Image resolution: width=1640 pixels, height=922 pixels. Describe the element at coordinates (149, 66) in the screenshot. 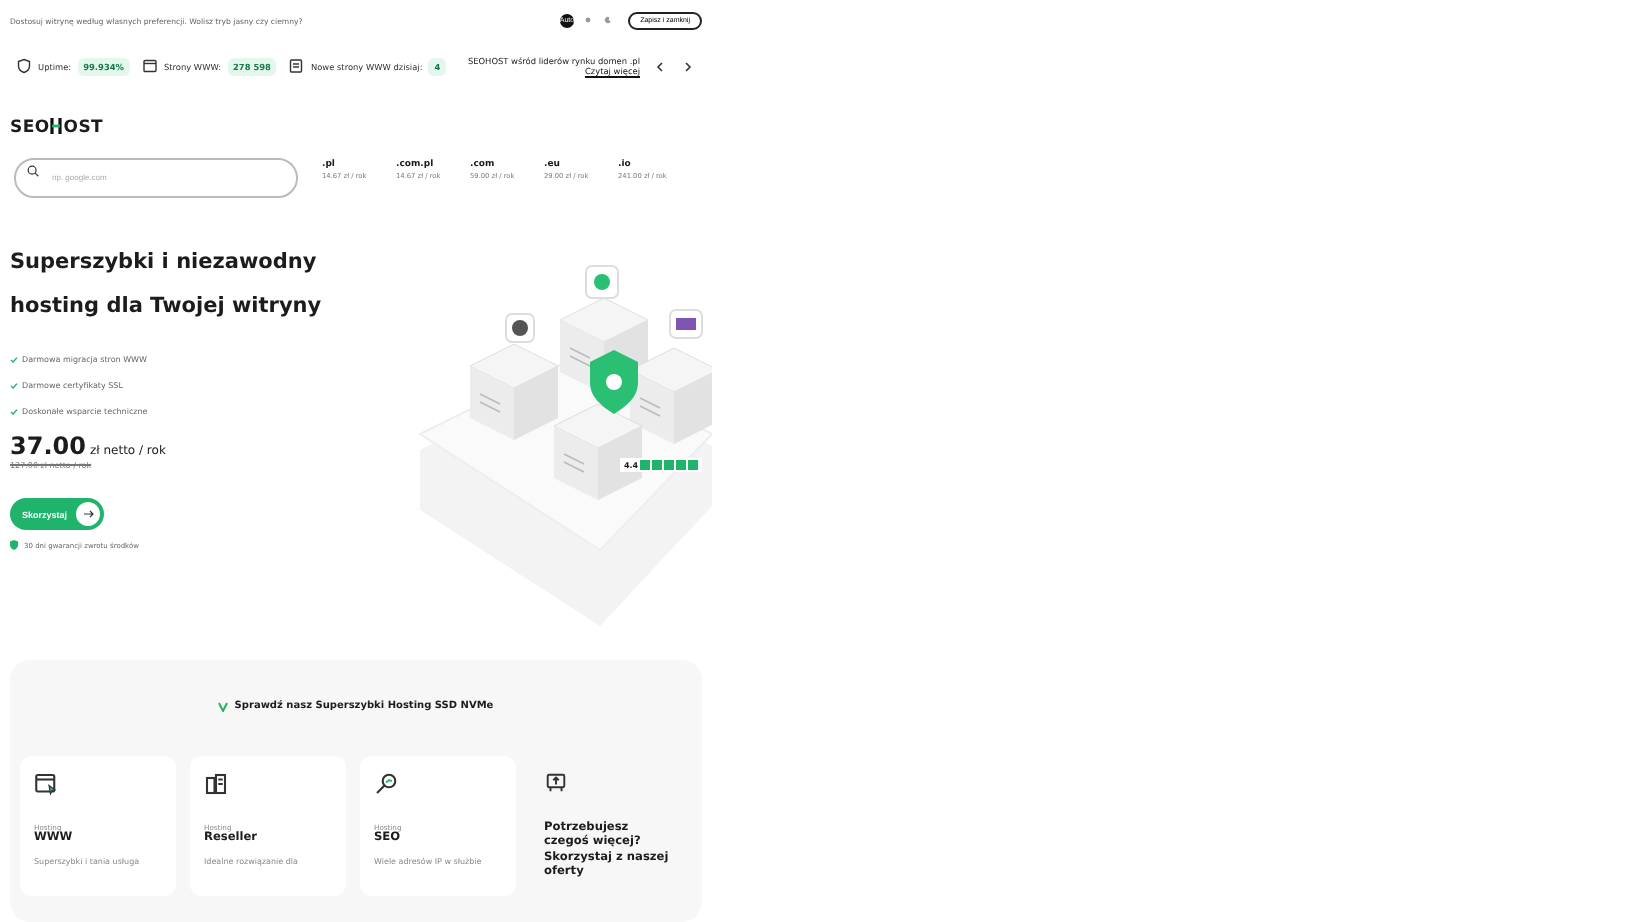

I see `browser-icon` at that location.